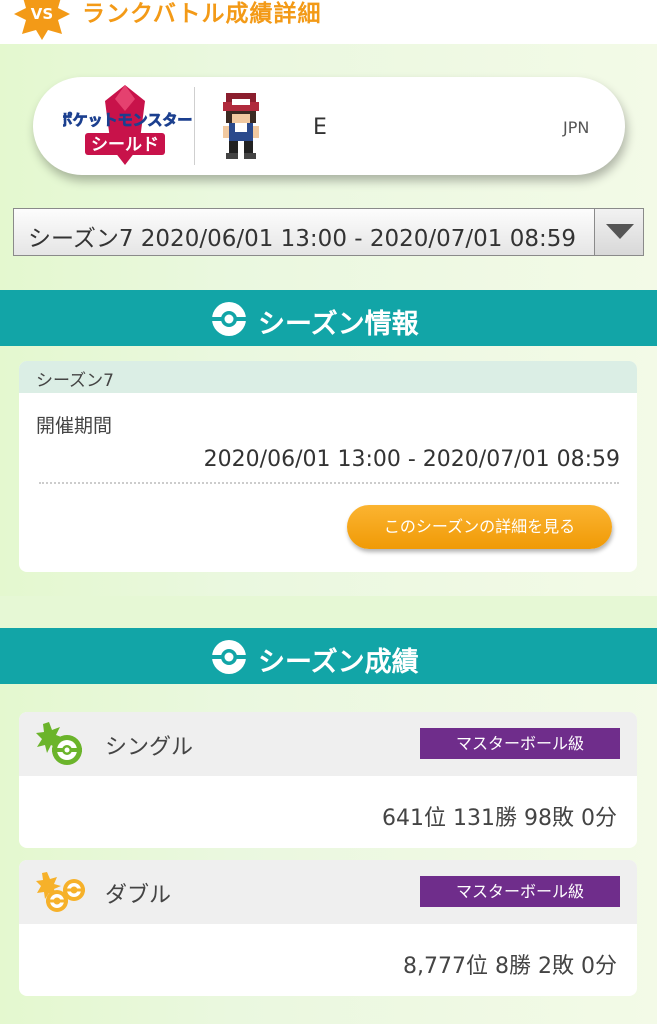 This screenshot has width=657, height=1024. I want to click on period-label: 開催期間, so click(74, 426).